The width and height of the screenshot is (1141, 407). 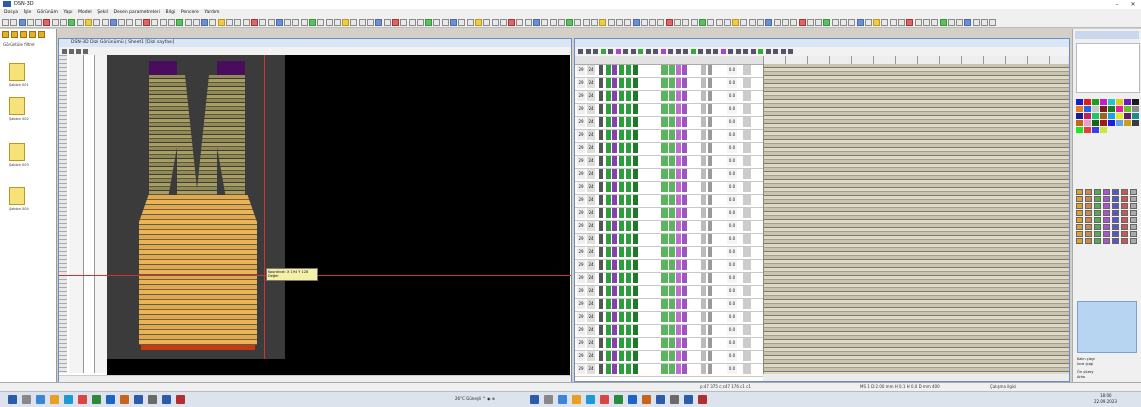 I want to click on pattern-thumbnail, so click(x=17, y=152).